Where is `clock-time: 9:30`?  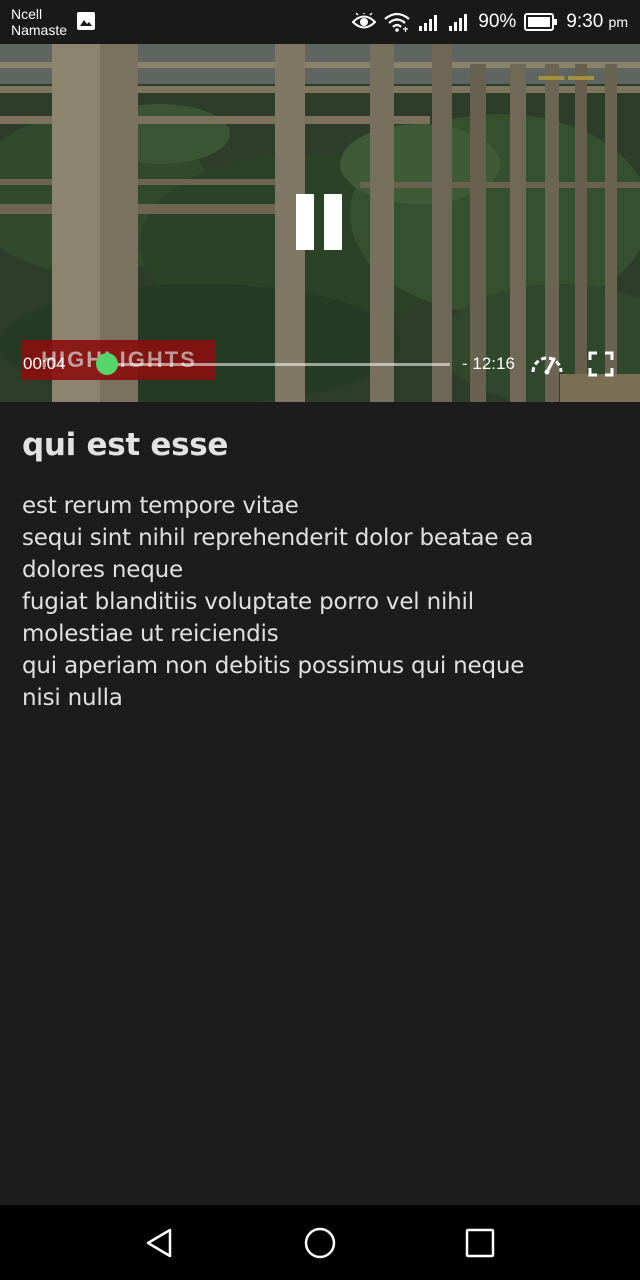
clock-time: 9:30 is located at coordinates (585, 21).